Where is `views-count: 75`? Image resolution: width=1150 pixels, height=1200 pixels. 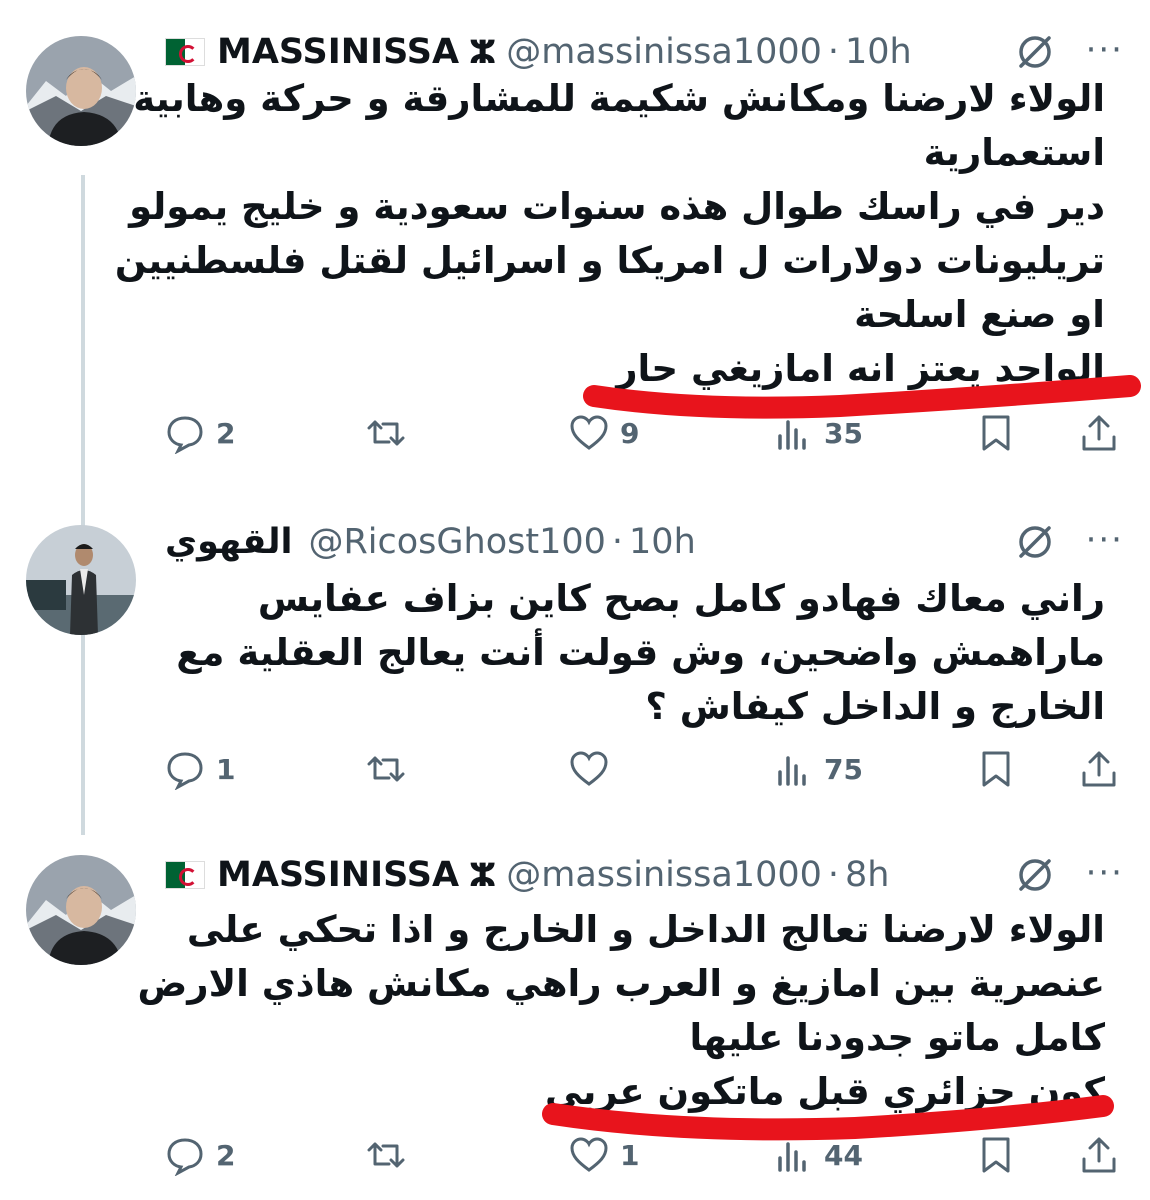 views-count: 75 is located at coordinates (843, 769).